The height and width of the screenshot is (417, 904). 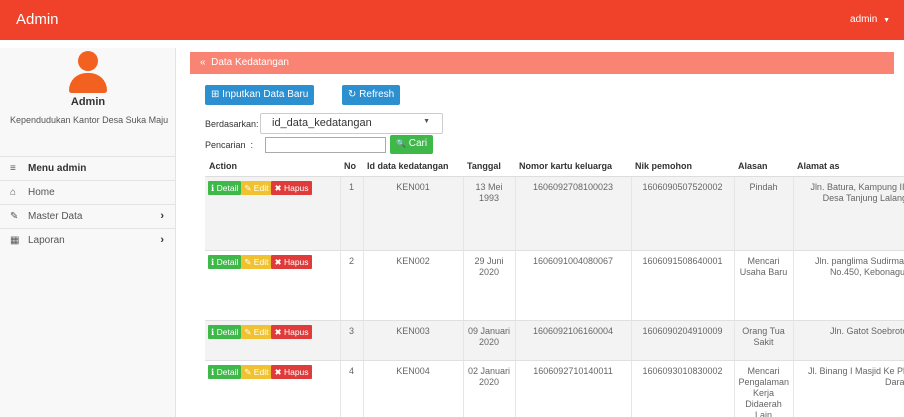 I want to click on cell-tanggal: 02 Januari 2020, so click(x=489, y=388).